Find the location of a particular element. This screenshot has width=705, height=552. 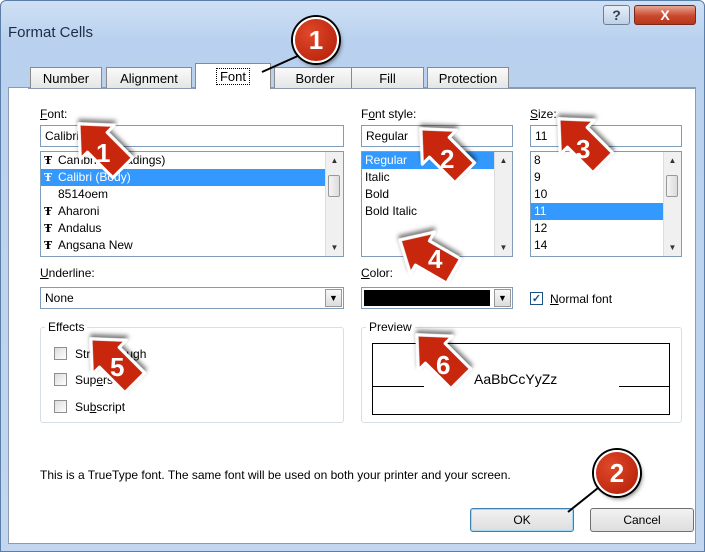

callout-number-4-arrow: 4 is located at coordinates (435, 259).